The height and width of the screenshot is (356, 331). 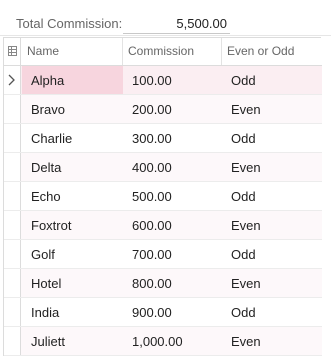 I want to click on cell-commission: 900.00, so click(x=172, y=312).